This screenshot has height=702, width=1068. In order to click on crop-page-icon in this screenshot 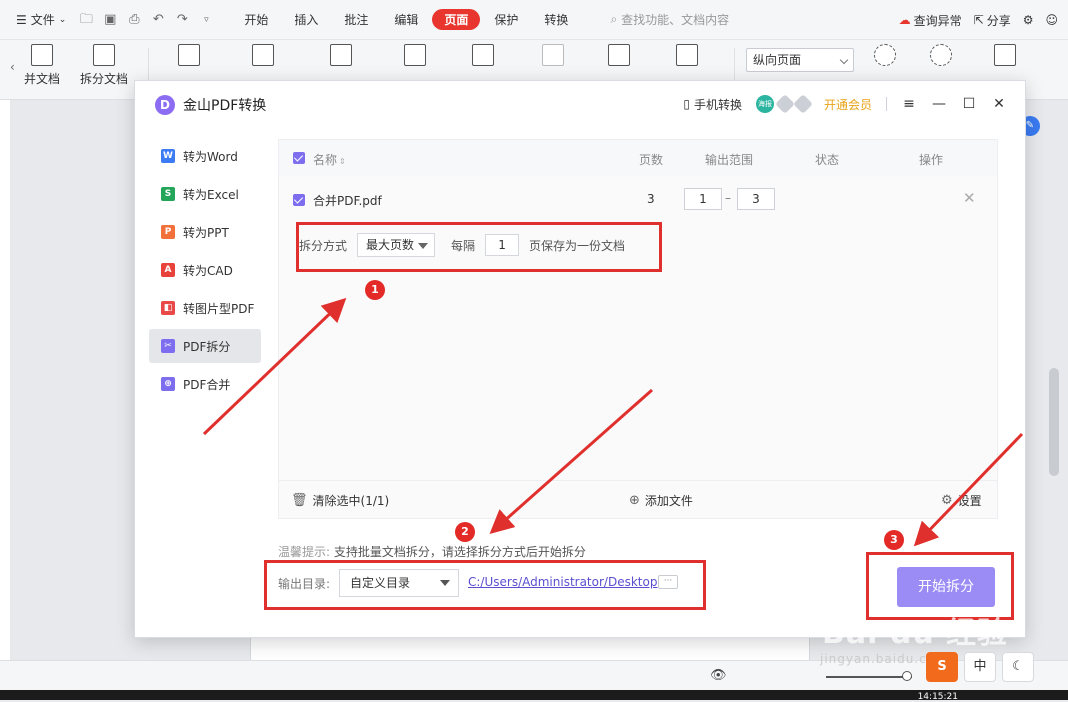, I will do `click(553, 55)`.